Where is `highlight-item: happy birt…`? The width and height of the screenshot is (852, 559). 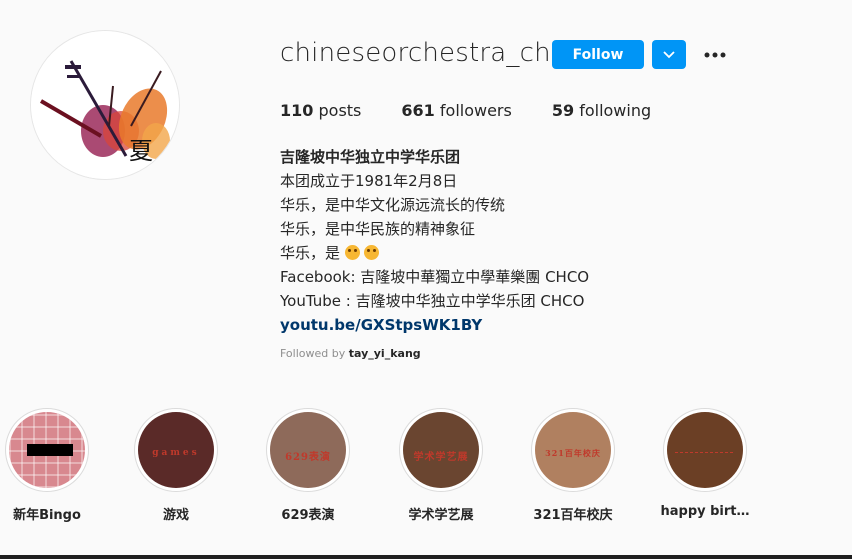
highlight-item: happy birt… is located at coordinates (705, 463).